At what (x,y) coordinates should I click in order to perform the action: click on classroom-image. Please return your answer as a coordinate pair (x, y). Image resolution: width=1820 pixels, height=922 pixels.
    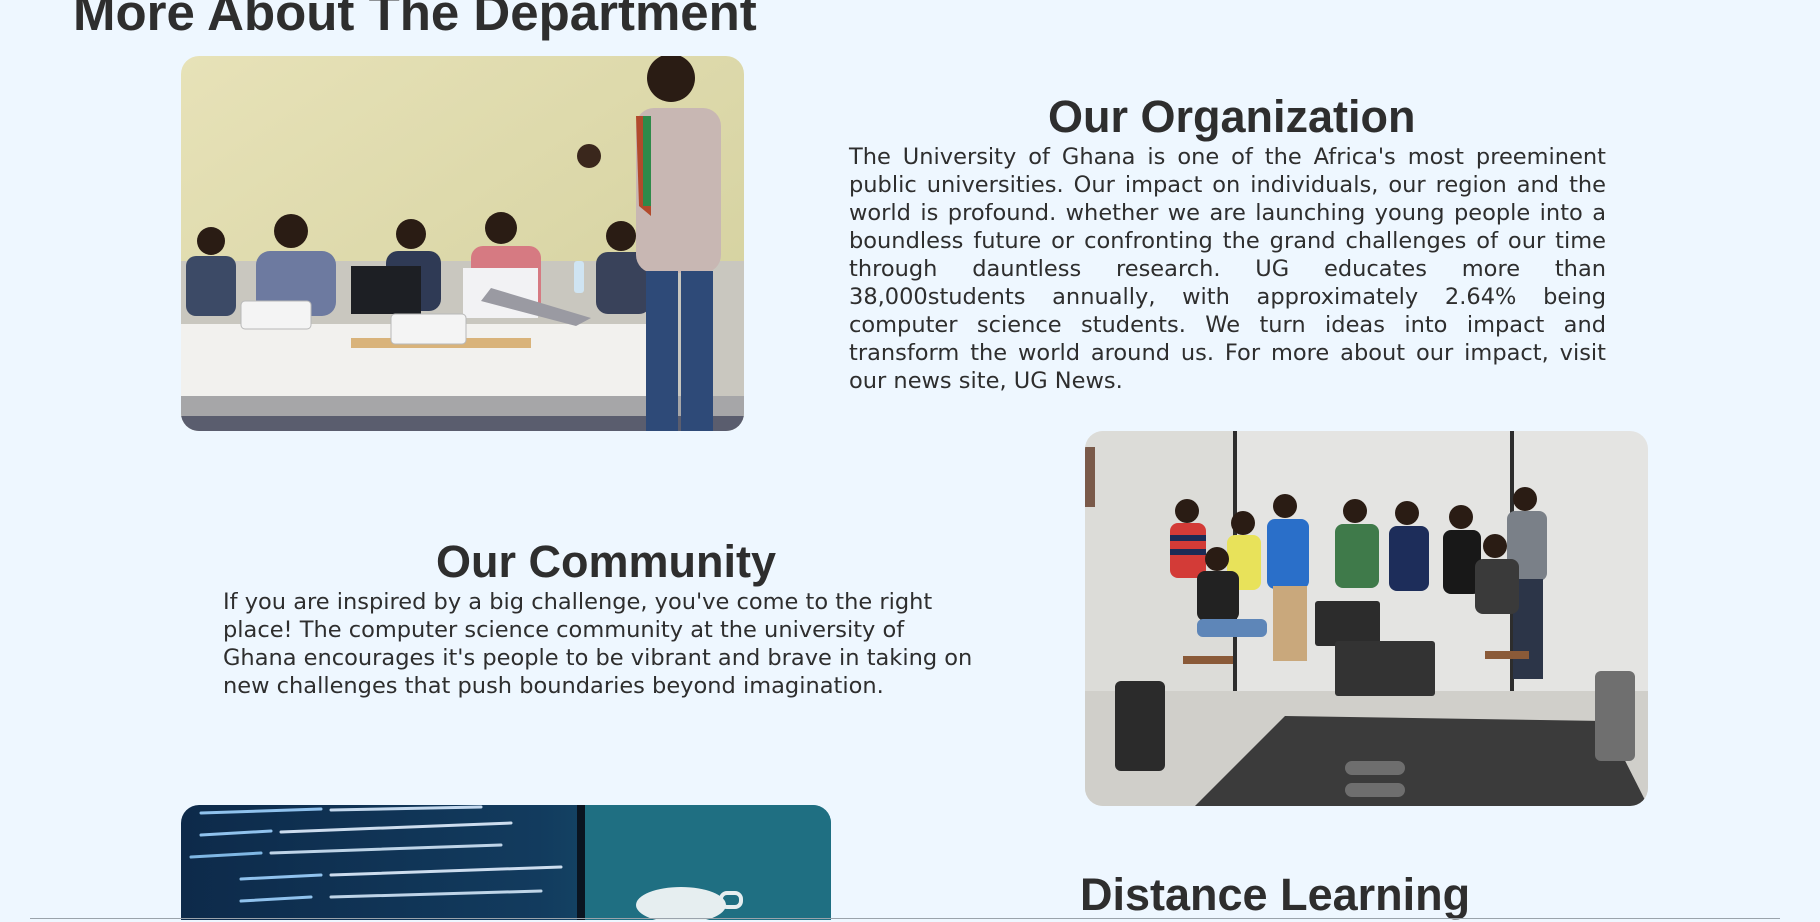
    Looking at the image, I should click on (462, 243).